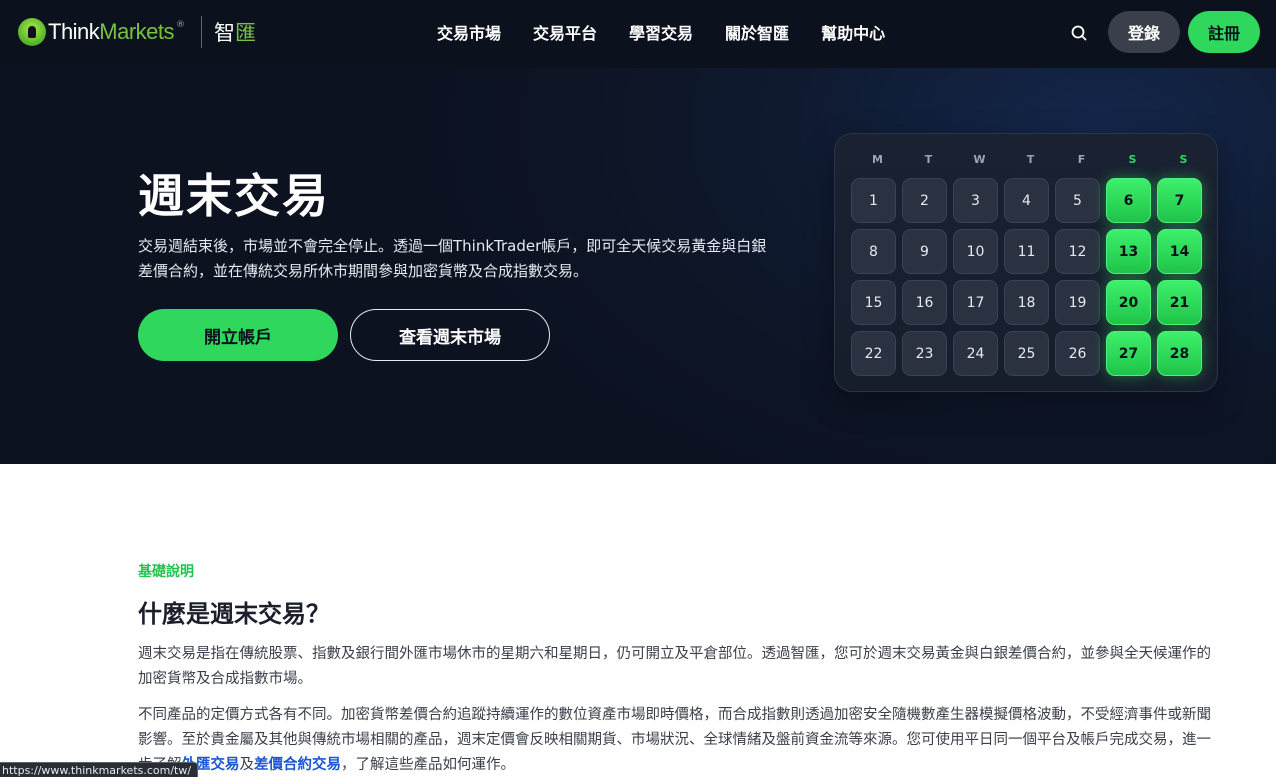  Describe the element at coordinates (225, 33) in the screenshot. I see `logo-text-zhi: 智` at that location.